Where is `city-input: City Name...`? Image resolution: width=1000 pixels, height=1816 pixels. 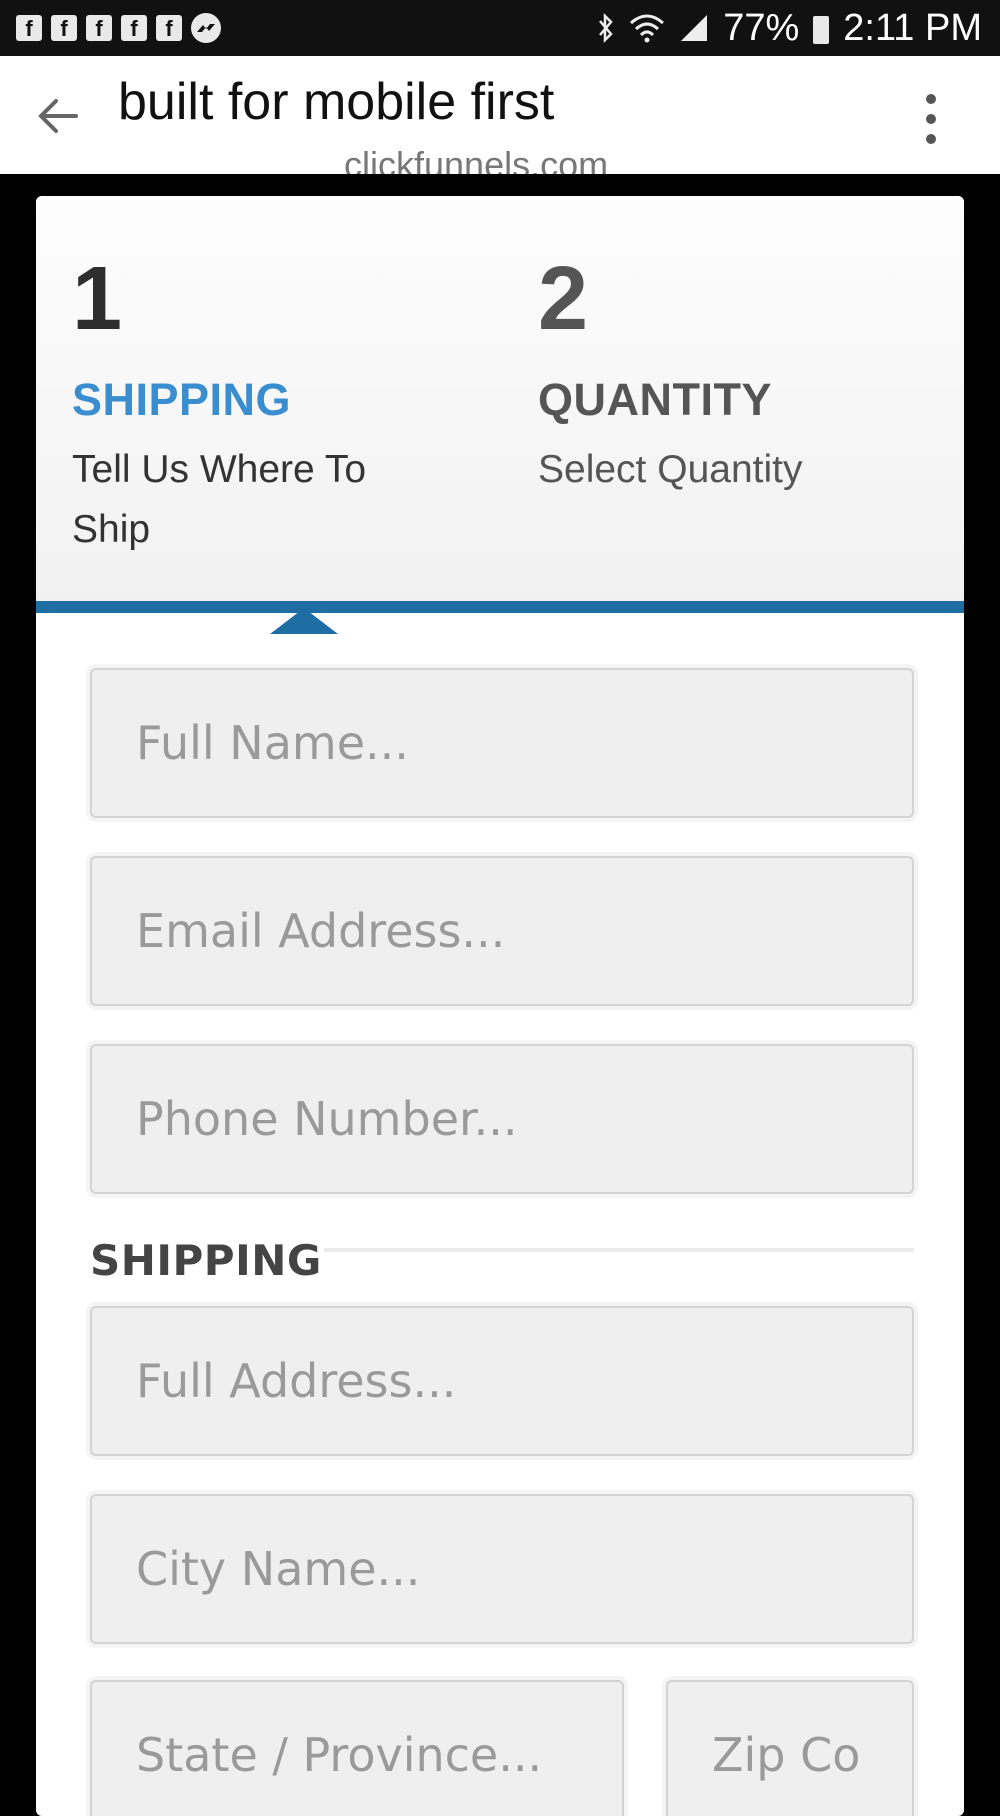
city-input: City Name... is located at coordinates (502, 1569).